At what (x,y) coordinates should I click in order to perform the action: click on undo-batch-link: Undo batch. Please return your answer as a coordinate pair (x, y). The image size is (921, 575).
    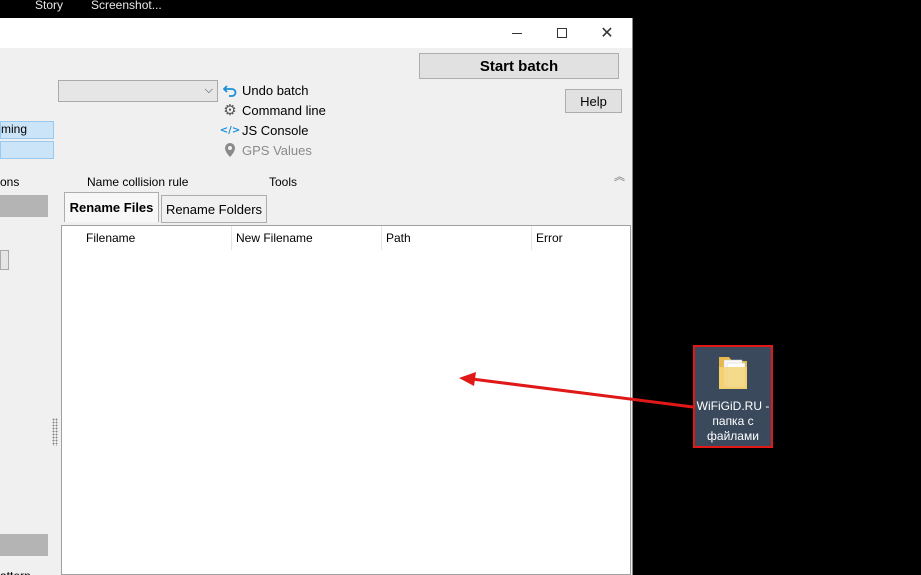
    Looking at the image, I should click on (265, 90).